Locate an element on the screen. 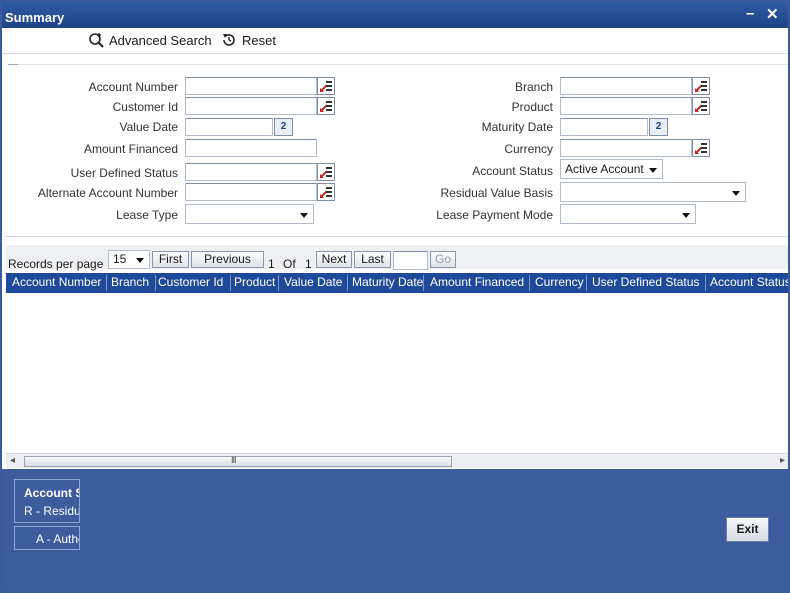  records-per-page-value: 15 is located at coordinates (120, 259).